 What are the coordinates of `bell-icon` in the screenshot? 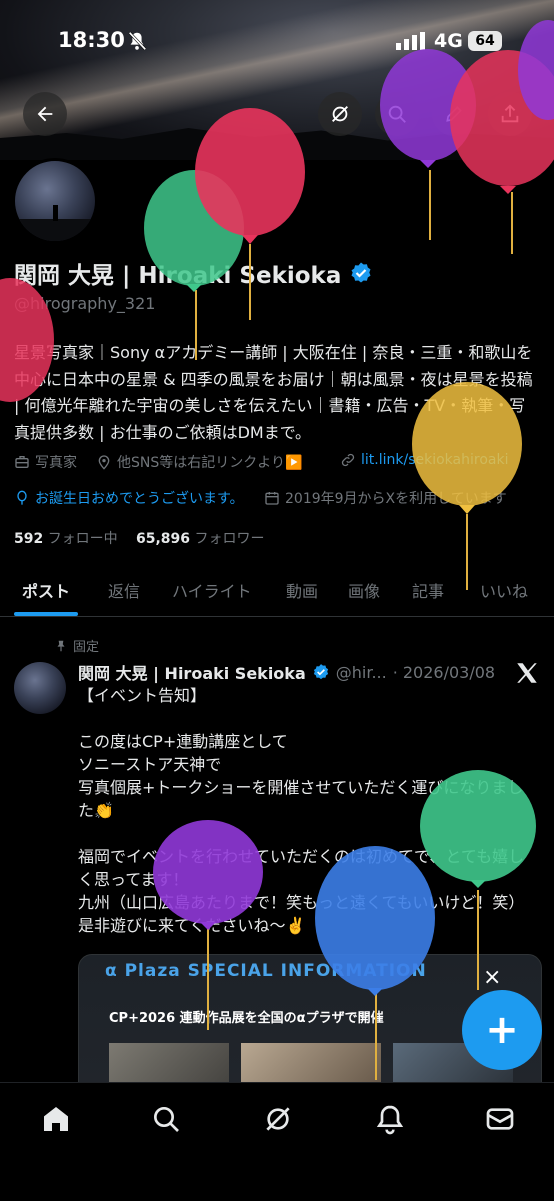 It's located at (390, 1120).